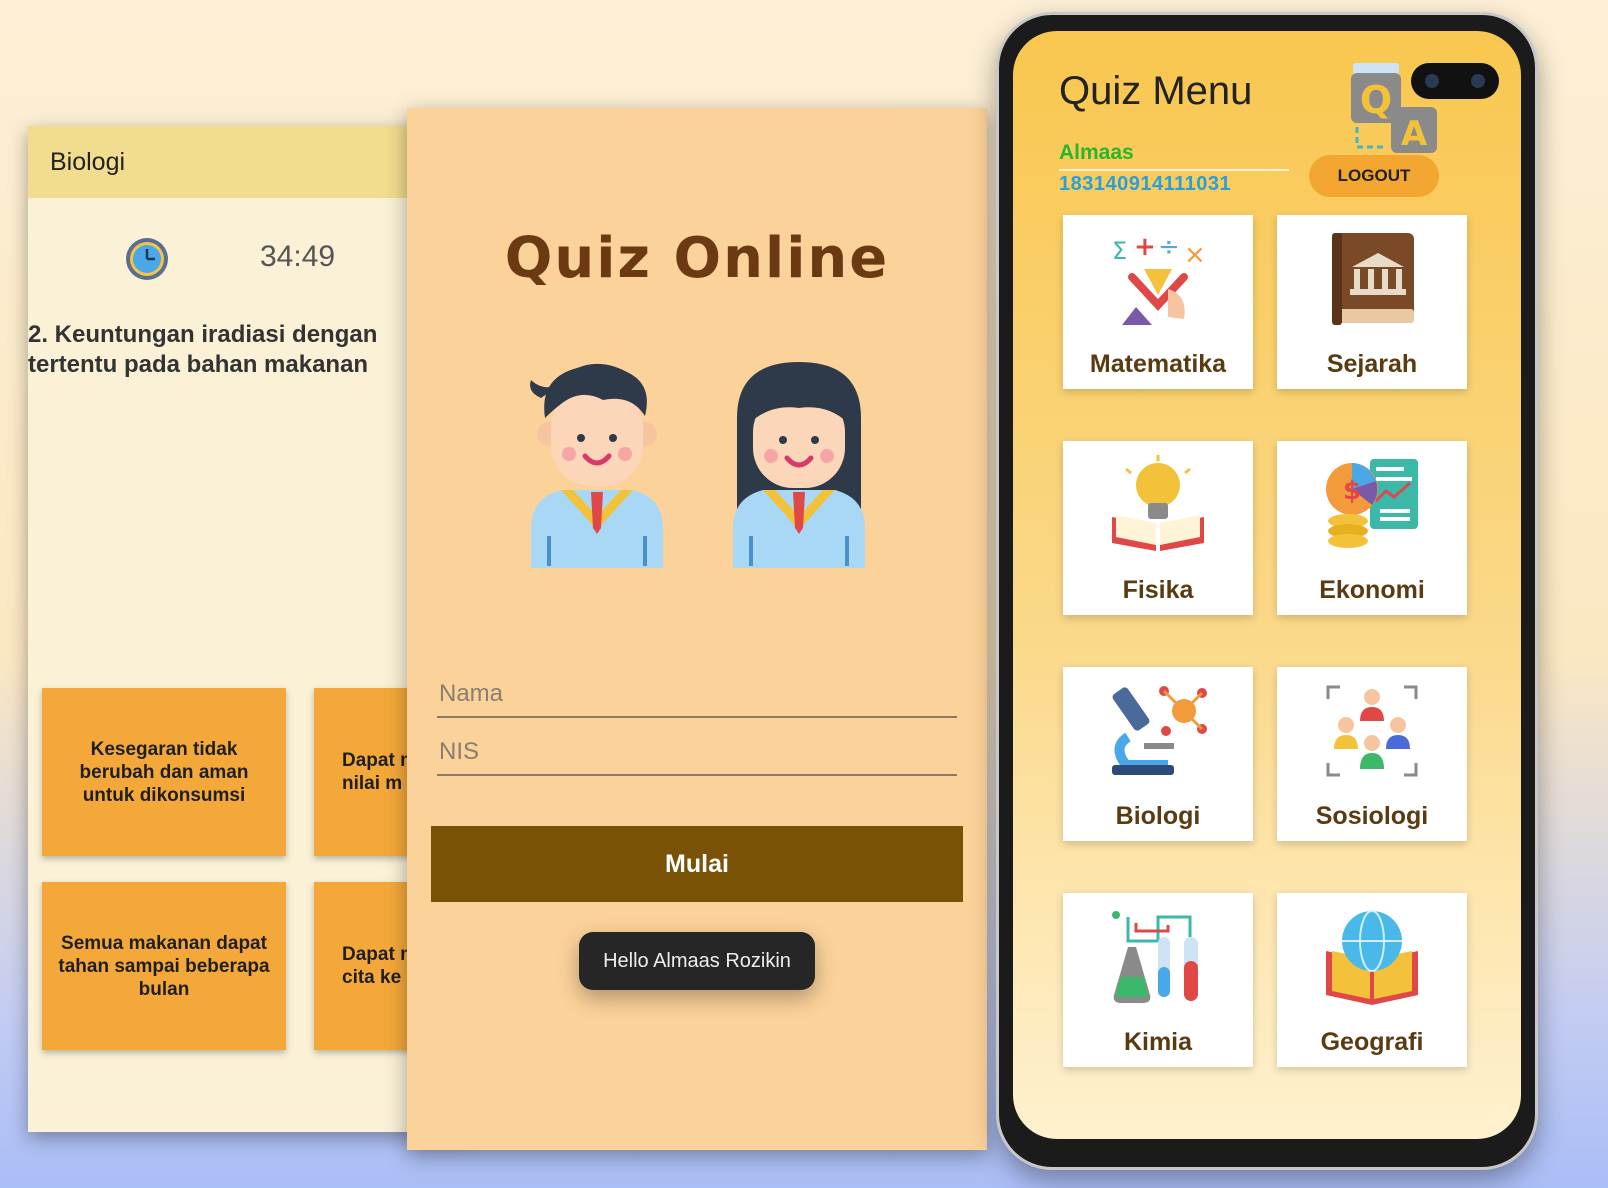 The height and width of the screenshot is (1188, 1608). What do you see at coordinates (1374, 176) in the screenshot?
I see `logout-button: LOGOUT` at bounding box center [1374, 176].